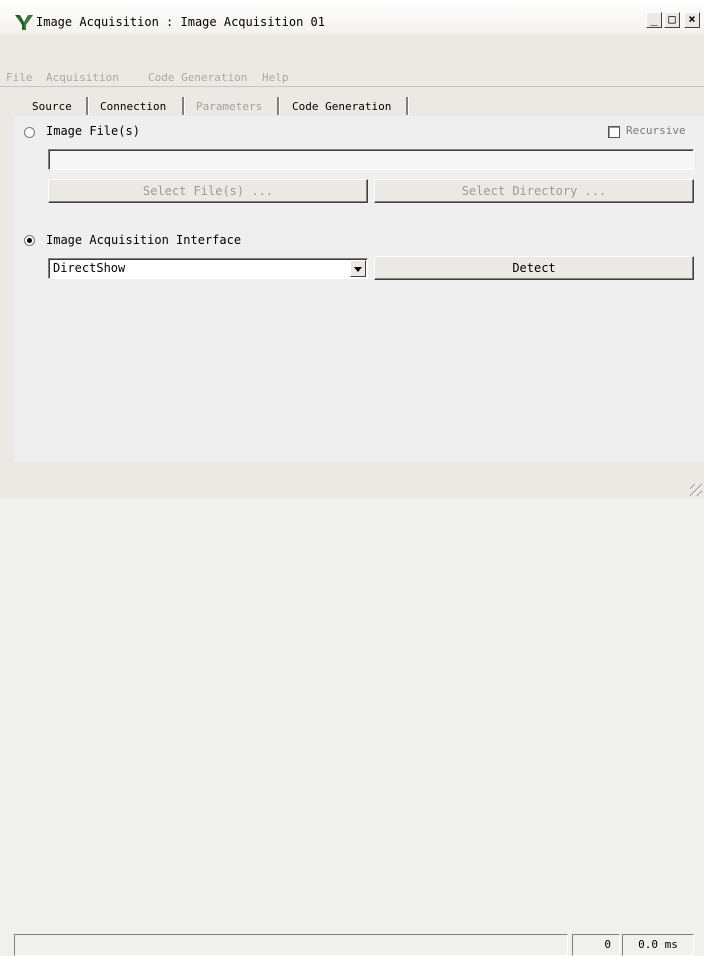 The width and height of the screenshot is (704, 956). Describe the element at coordinates (133, 106) in the screenshot. I see `tab-connection: Connection` at that location.